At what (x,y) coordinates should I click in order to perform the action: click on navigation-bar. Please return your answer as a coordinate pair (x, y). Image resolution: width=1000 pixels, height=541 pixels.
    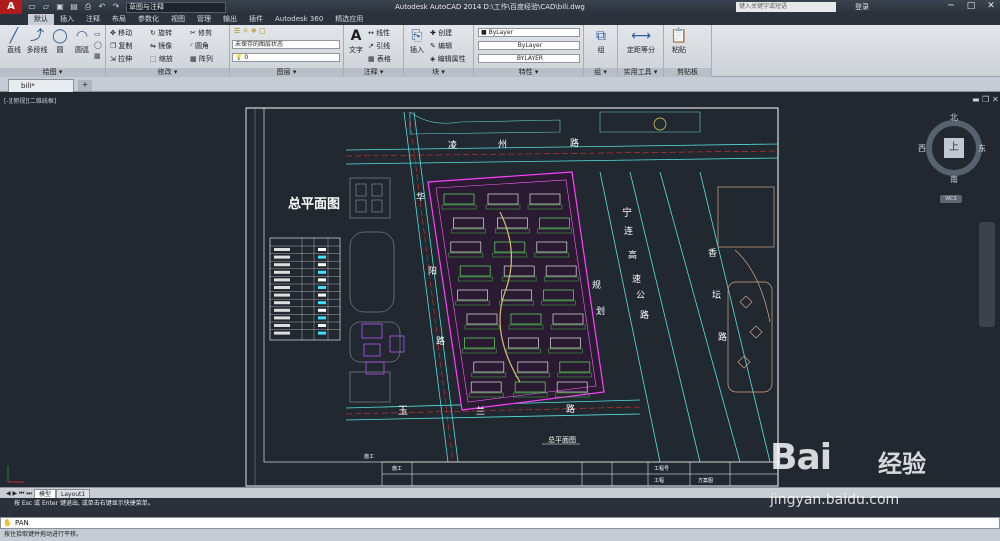
    Looking at the image, I should click on (987, 274).